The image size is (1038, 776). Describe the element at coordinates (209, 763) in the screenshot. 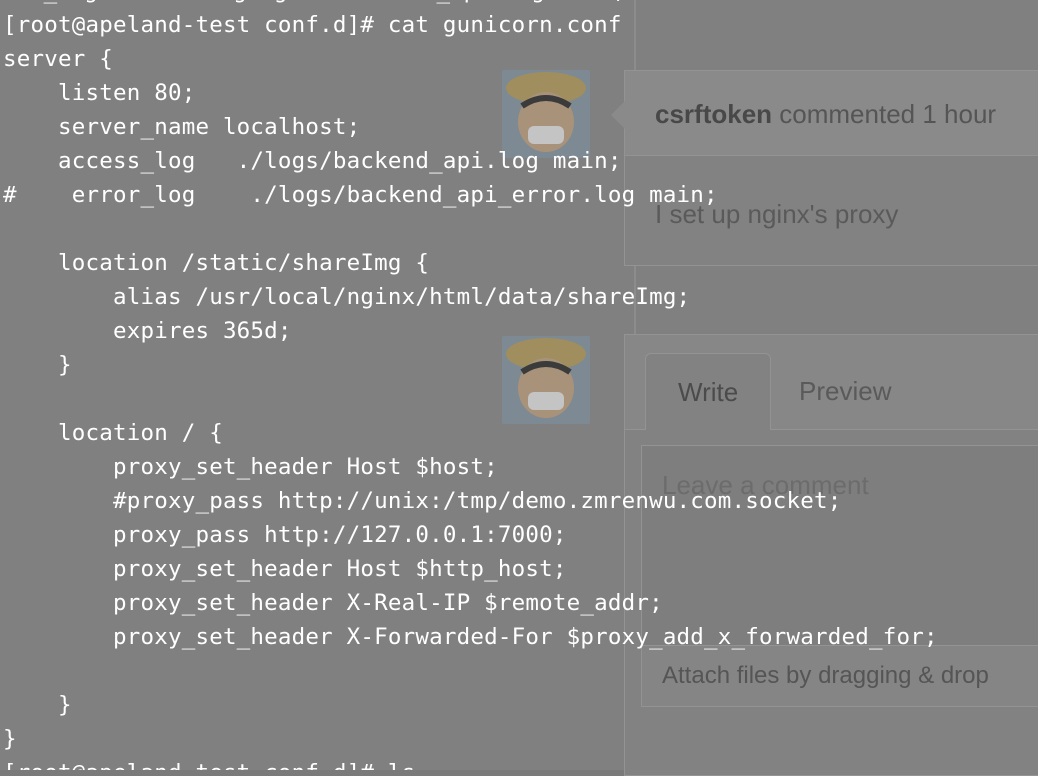

I see `terminal-line: [root@apeland-test conf.d]# ls` at that location.